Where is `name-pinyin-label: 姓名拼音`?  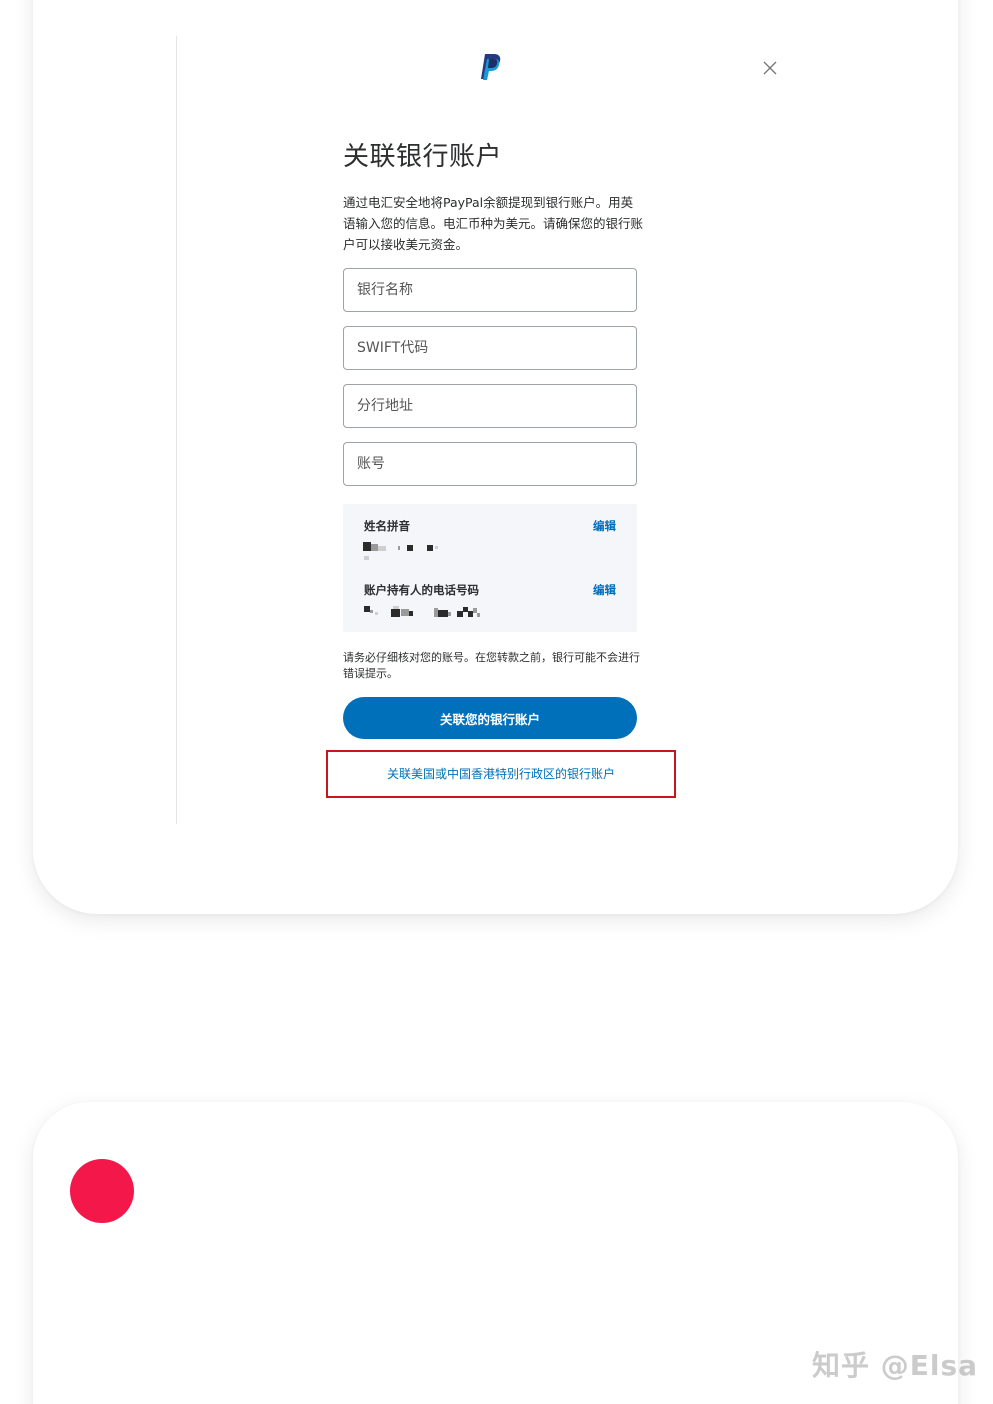 name-pinyin-label: 姓名拼音 is located at coordinates (387, 526).